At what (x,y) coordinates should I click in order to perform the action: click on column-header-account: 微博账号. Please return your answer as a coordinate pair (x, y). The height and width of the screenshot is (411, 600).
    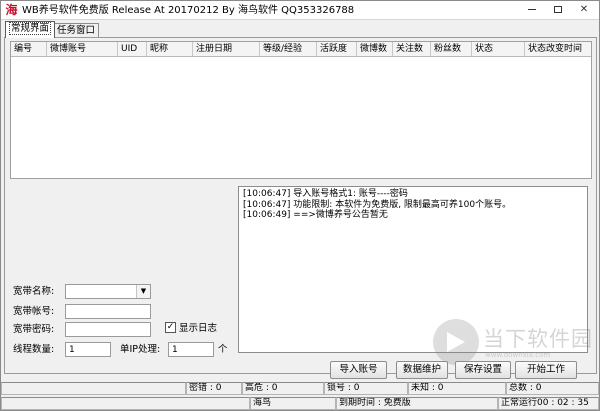
    Looking at the image, I should click on (82, 49).